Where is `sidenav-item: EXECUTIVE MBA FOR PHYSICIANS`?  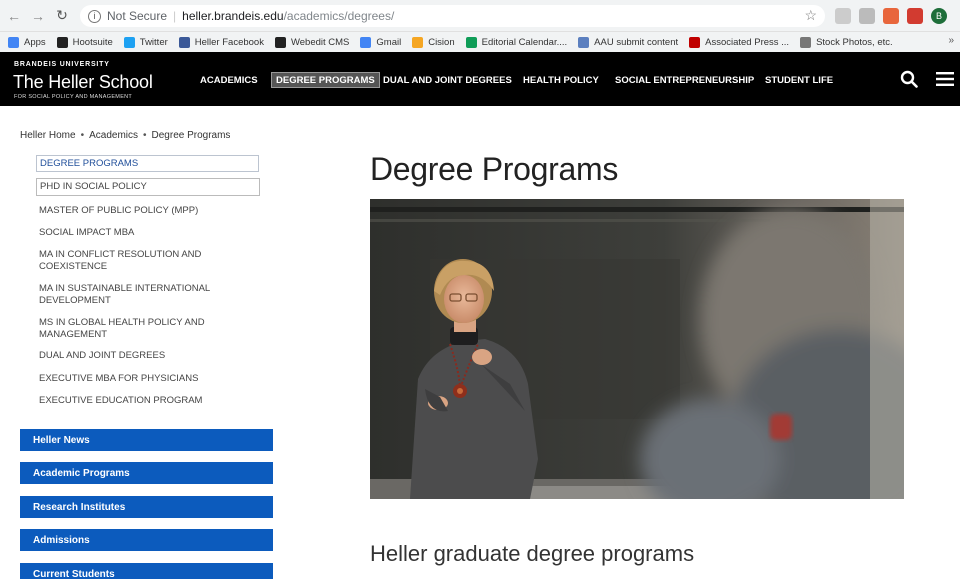
sidenav-item: EXECUTIVE MBA FOR PHYSICIANS is located at coordinates (136, 379).